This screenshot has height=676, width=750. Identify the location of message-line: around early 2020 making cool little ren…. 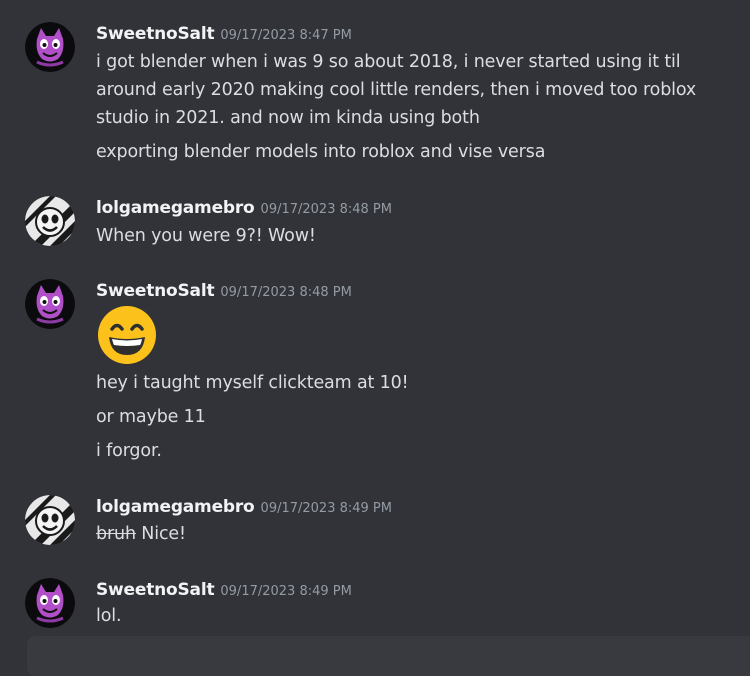
(396, 90).